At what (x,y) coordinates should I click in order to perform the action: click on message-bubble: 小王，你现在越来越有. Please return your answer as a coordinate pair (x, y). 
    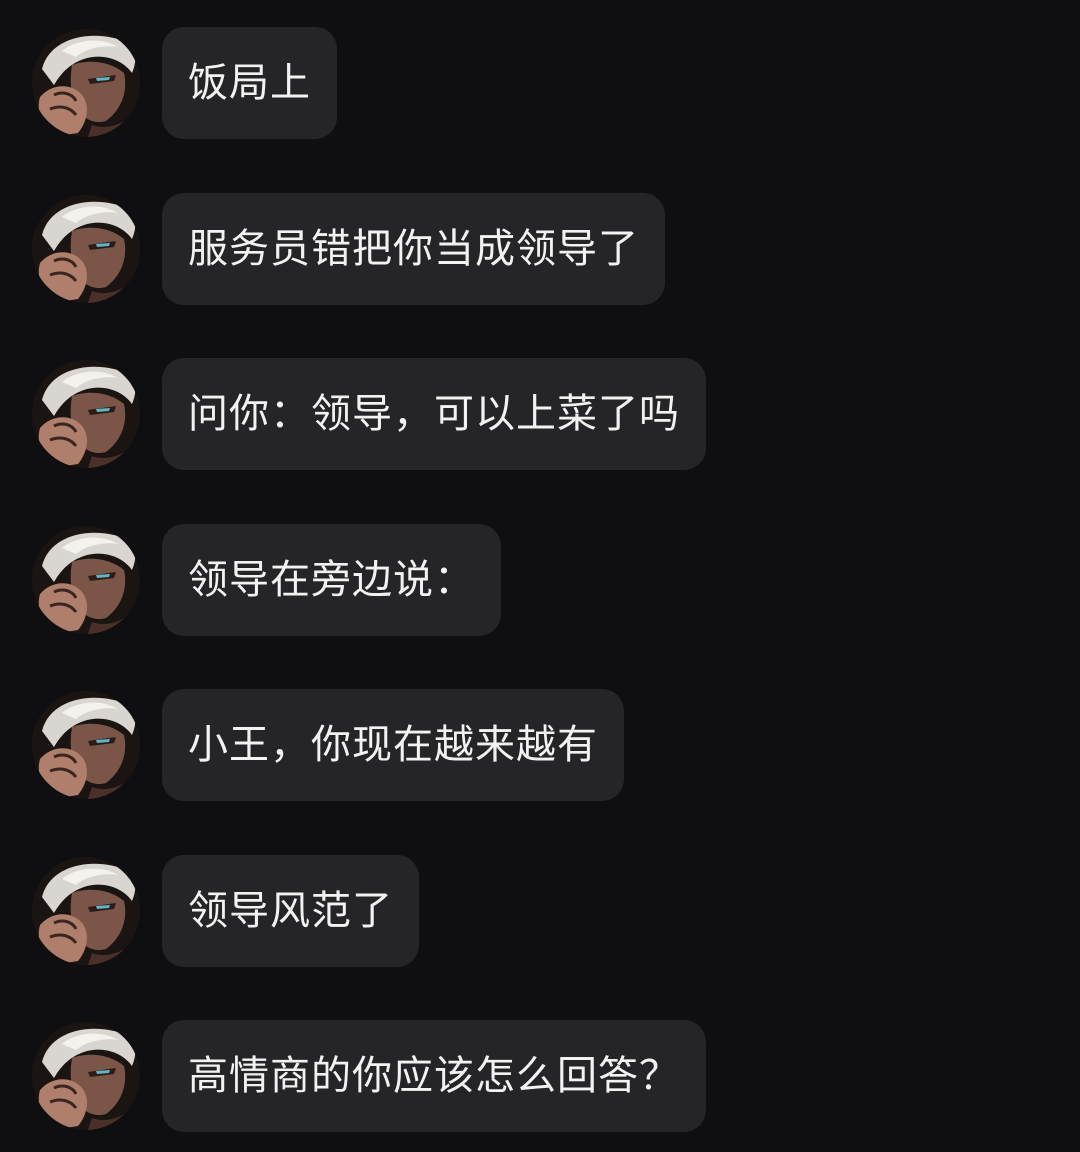
    Looking at the image, I should click on (393, 745).